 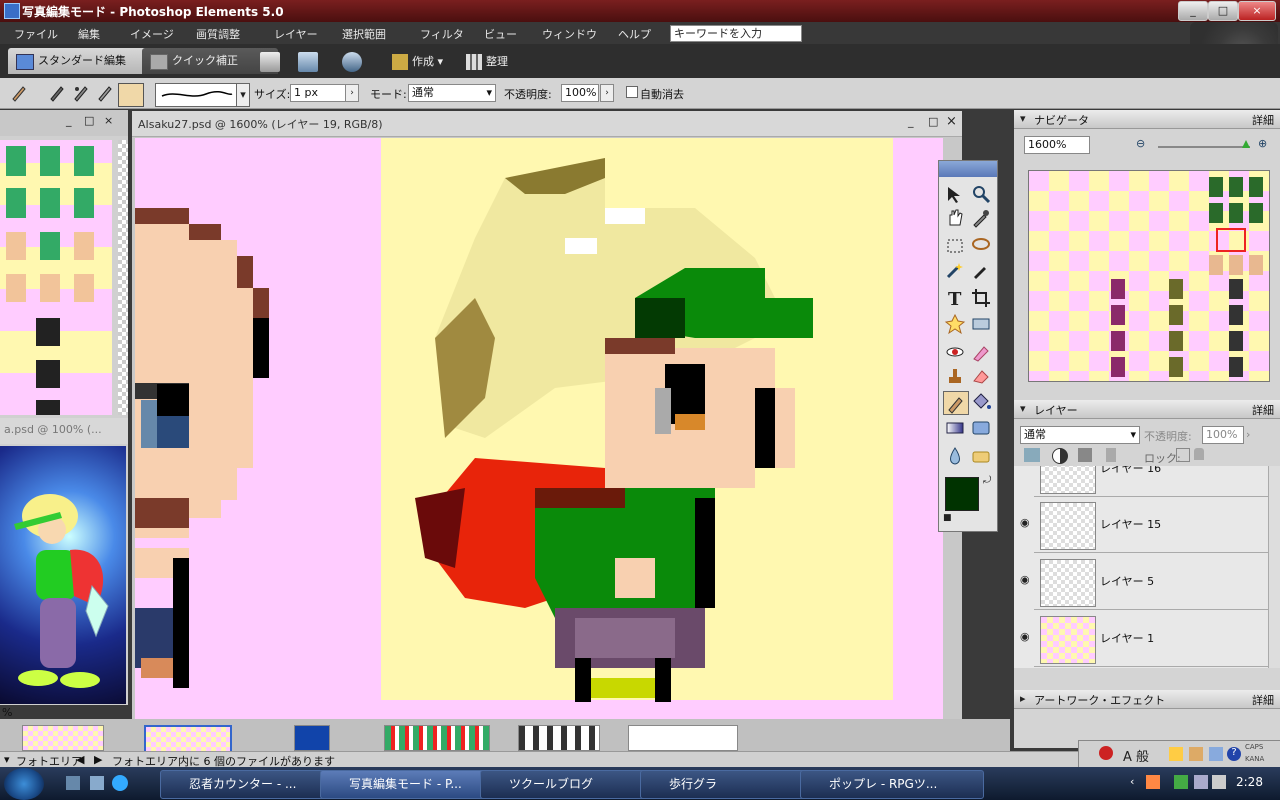 I want to click on lock-all-icon, so click(x=1199, y=454).